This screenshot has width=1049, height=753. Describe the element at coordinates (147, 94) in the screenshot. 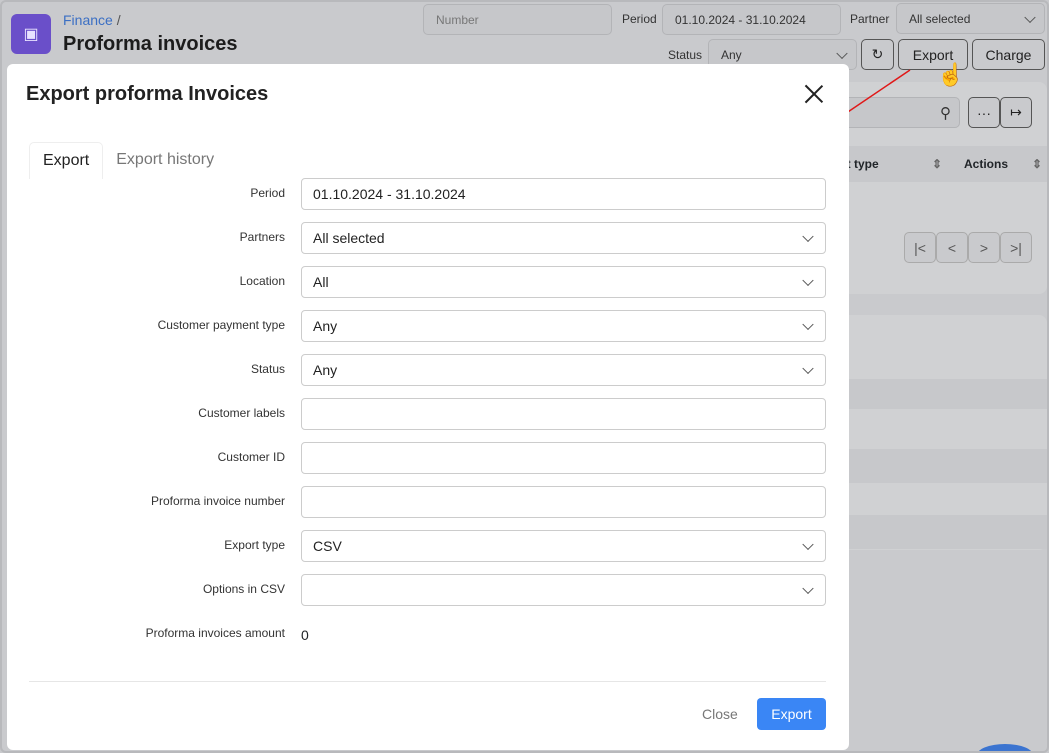

I see `modal-title: Export proforma Invoices` at that location.